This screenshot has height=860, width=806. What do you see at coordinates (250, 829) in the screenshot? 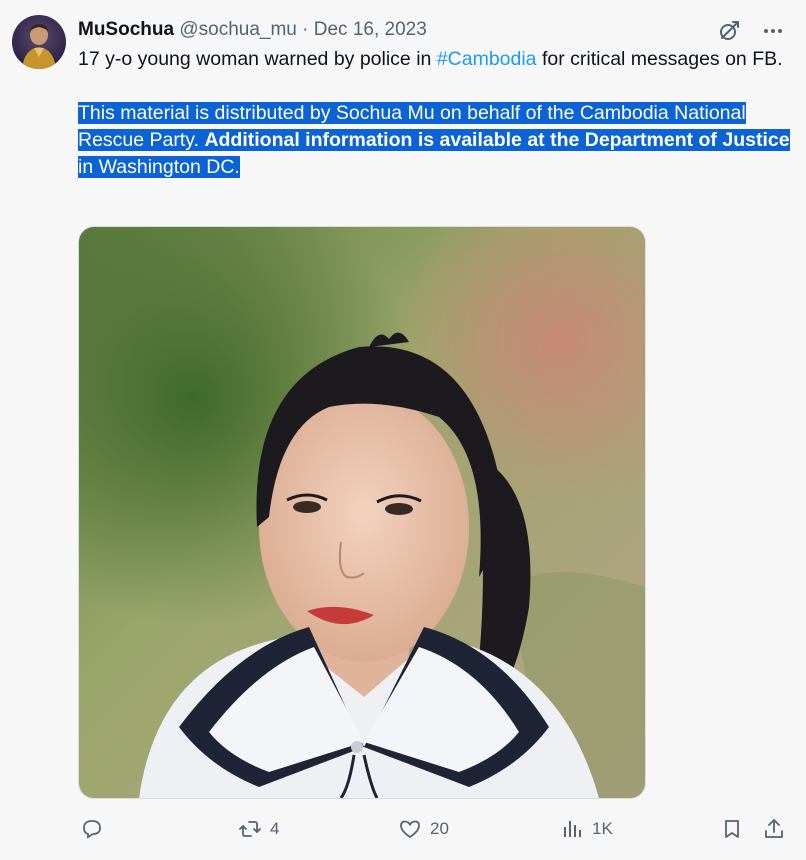
I see `retweet-icon` at bounding box center [250, 829].